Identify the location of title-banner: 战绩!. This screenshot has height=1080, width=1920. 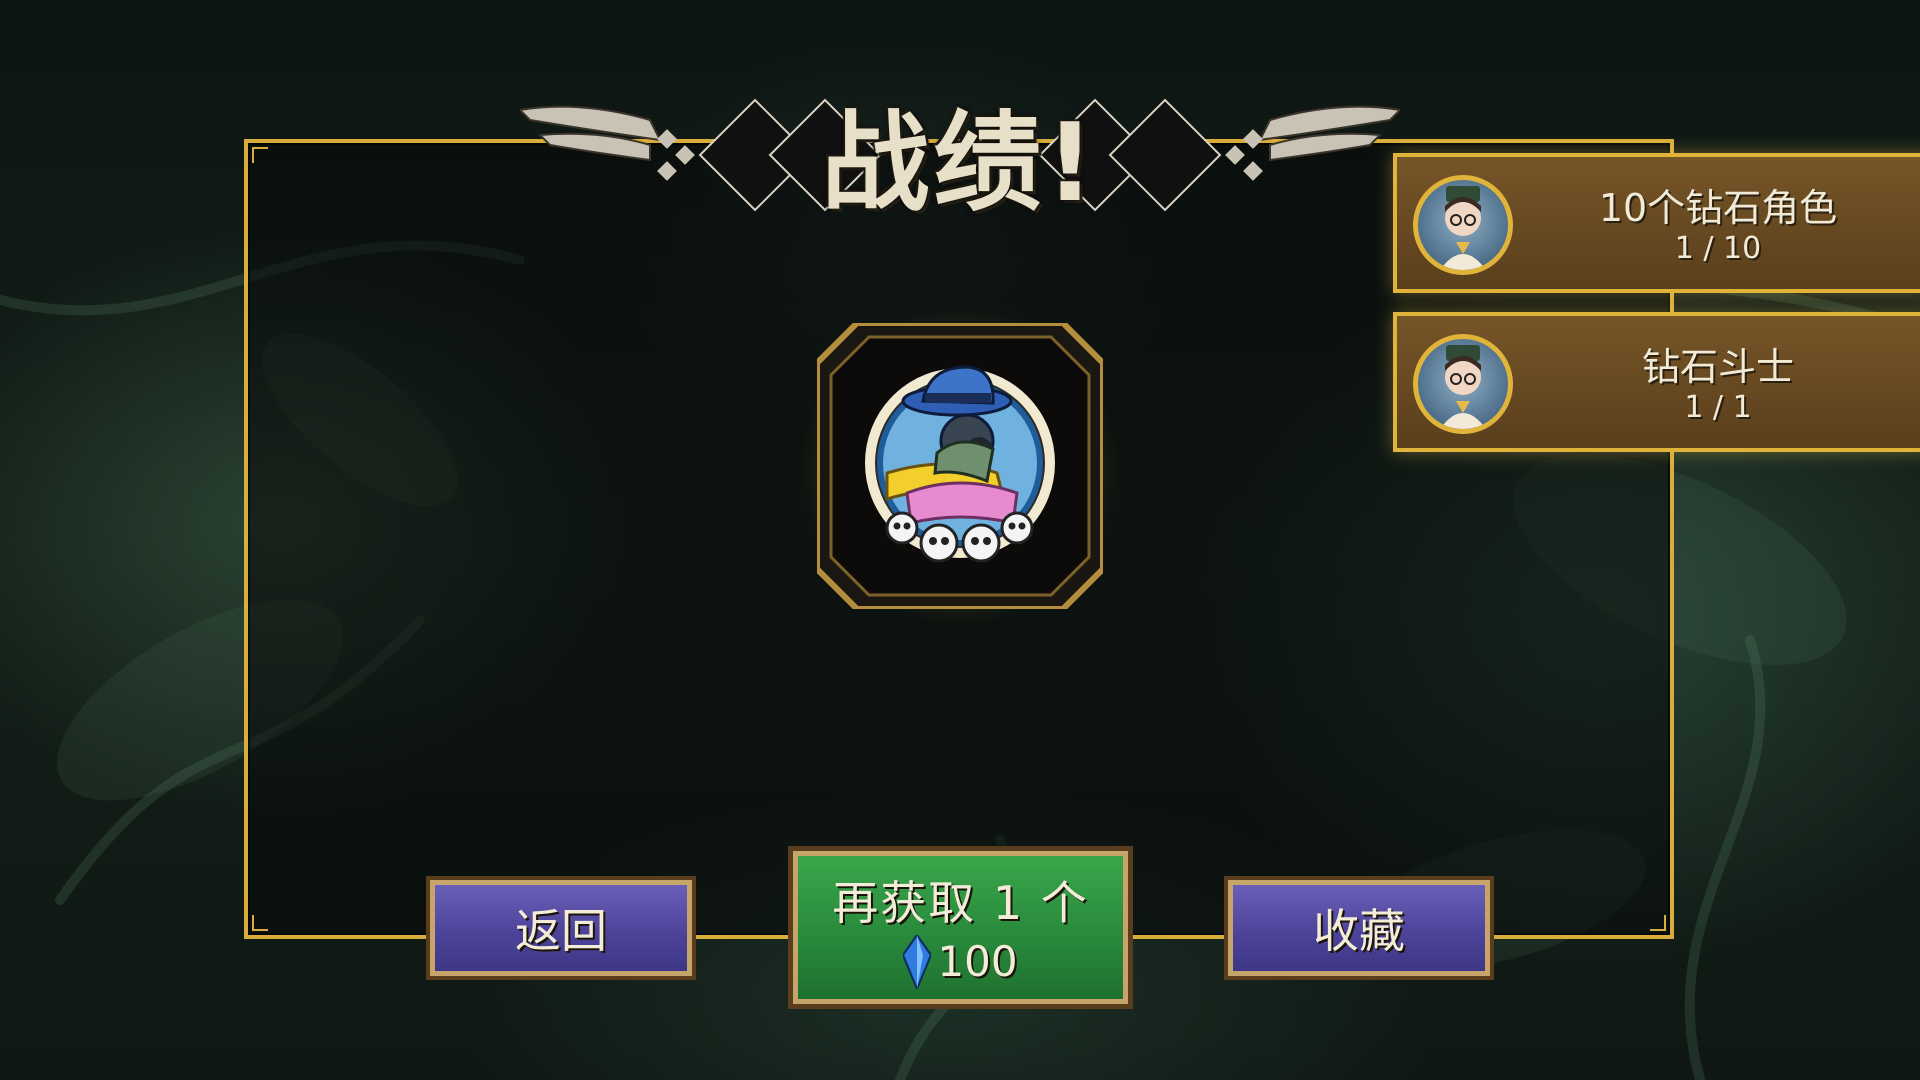
(960, 145).